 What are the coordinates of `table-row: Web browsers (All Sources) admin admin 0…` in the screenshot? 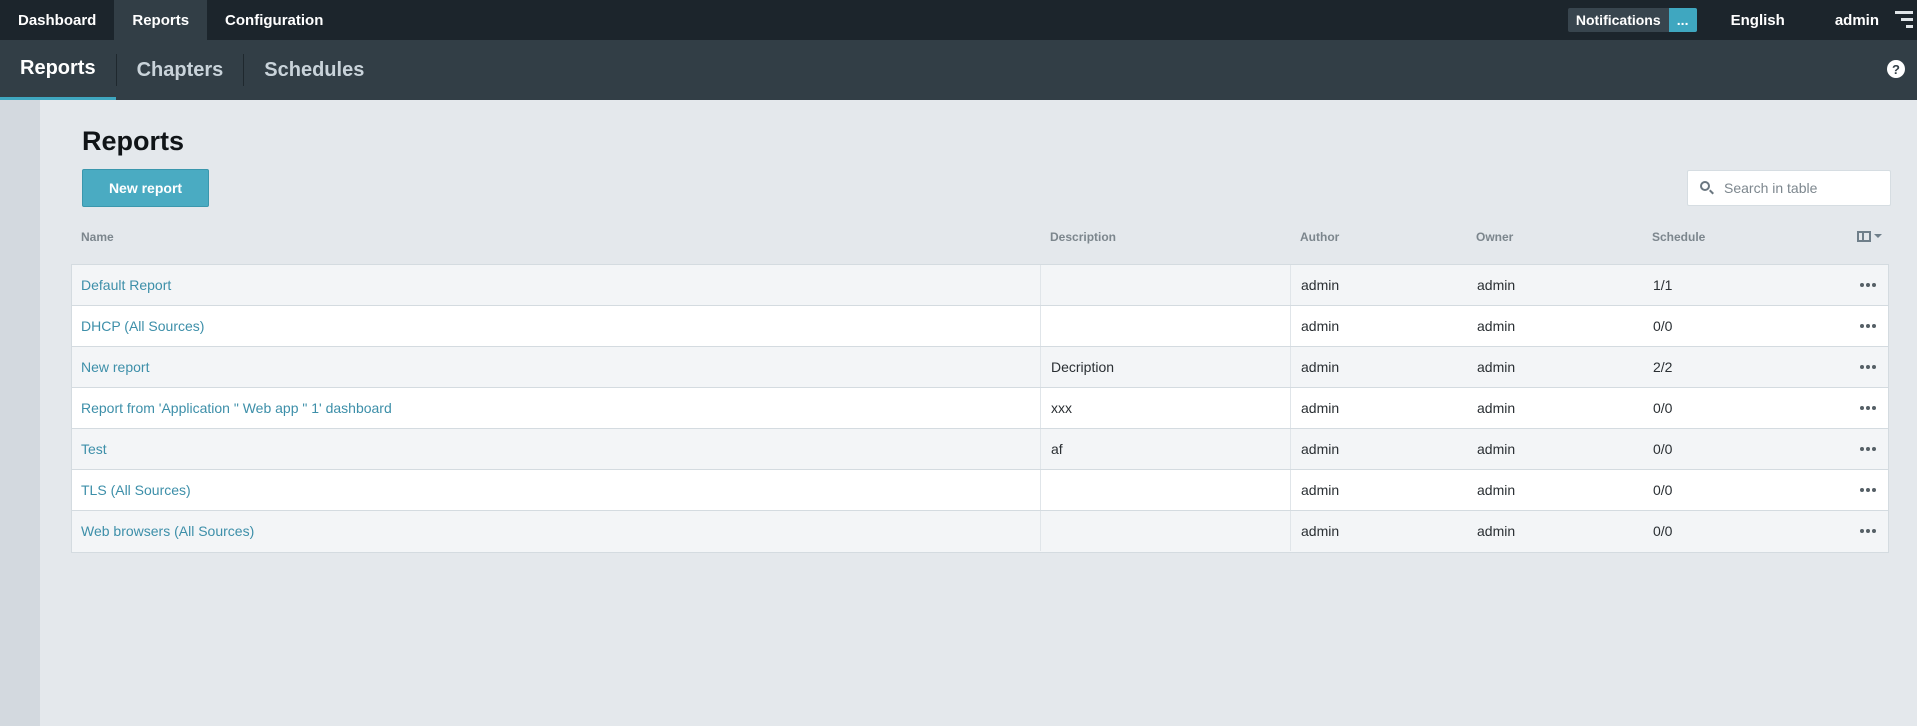 It's located at (980, 531).